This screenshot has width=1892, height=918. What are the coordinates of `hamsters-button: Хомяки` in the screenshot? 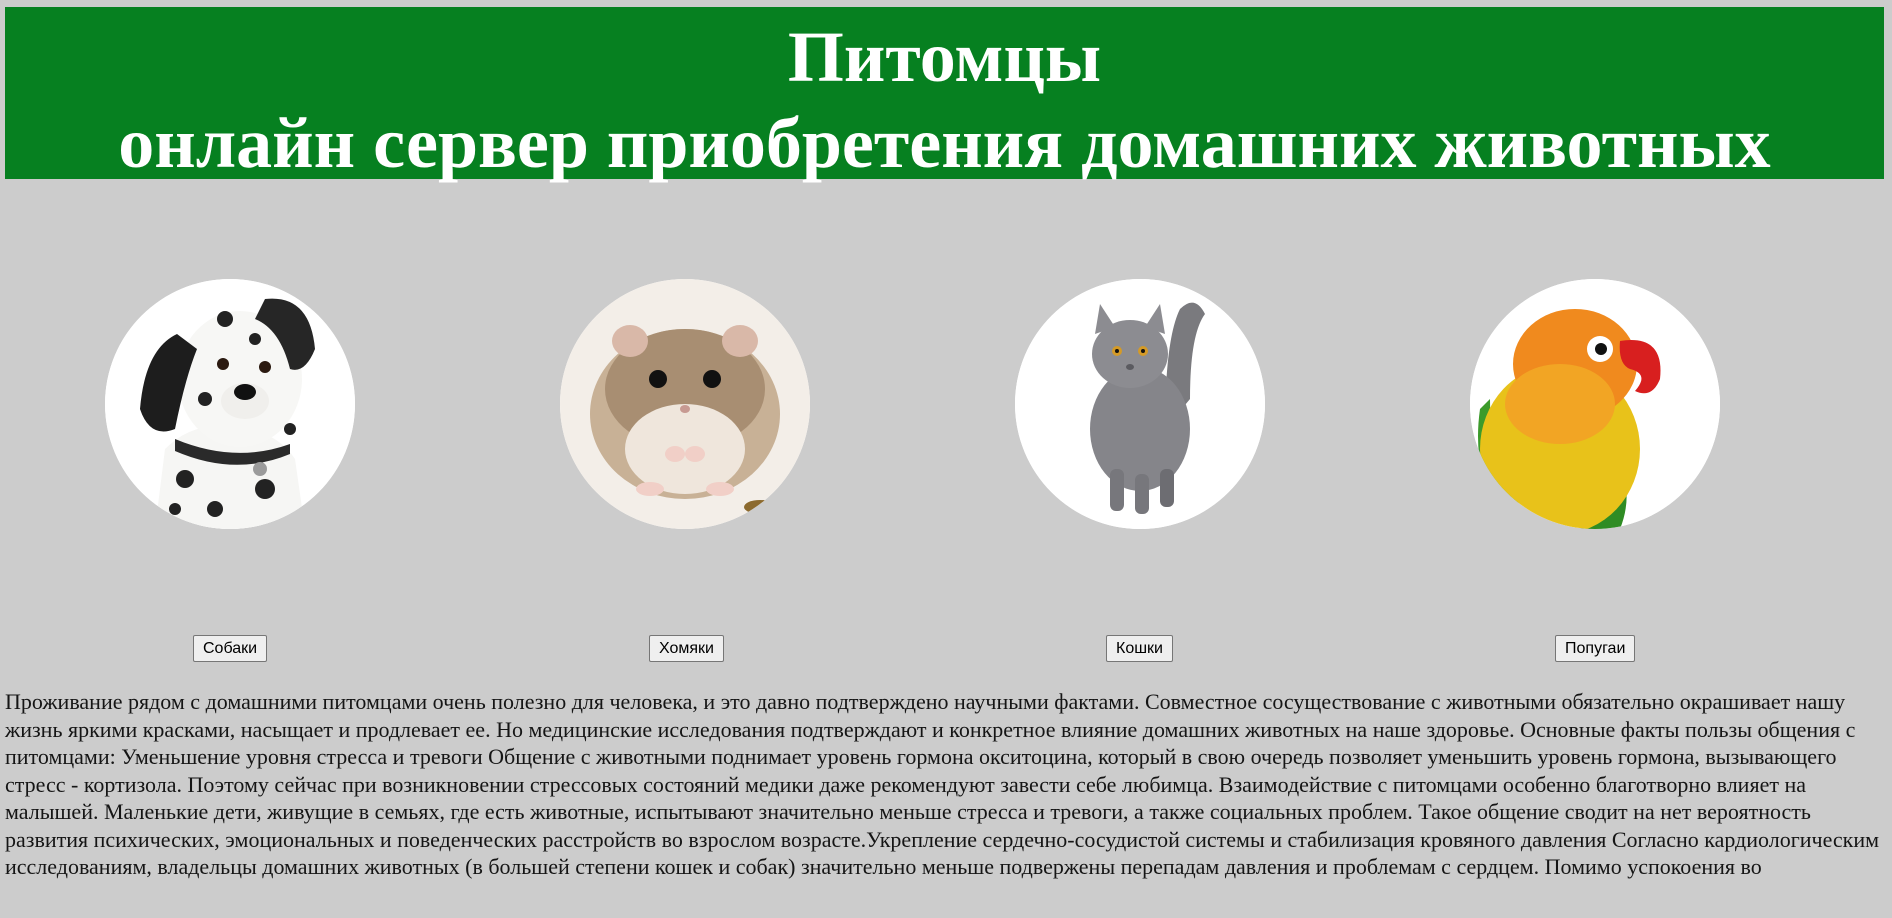 It's located at (686, 648).